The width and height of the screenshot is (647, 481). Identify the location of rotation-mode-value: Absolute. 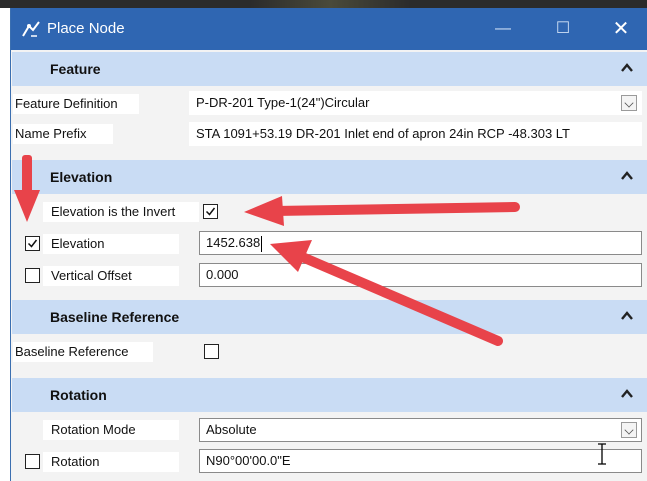
(231, 429).